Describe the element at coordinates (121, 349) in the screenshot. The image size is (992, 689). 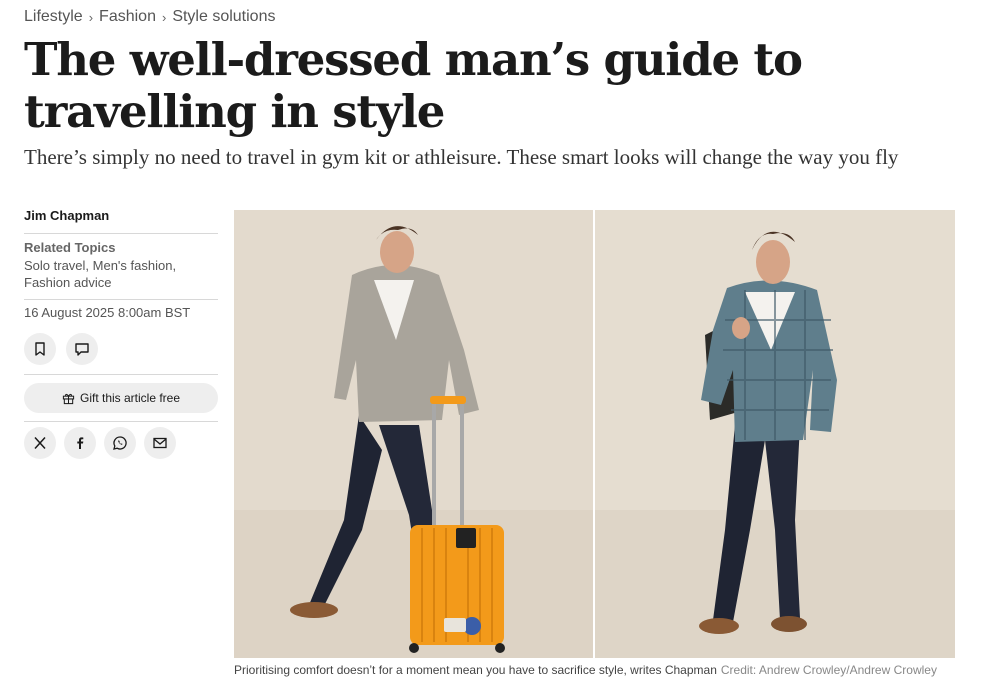
I see `article-actions` at that location.